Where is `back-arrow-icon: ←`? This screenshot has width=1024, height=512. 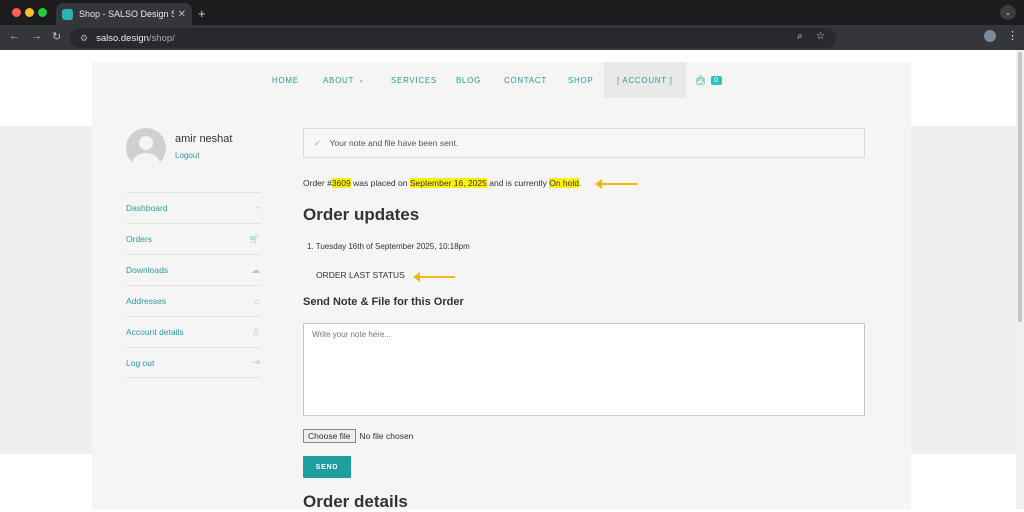 back-arrow-icon: ← is located at coordinates (14, 36).